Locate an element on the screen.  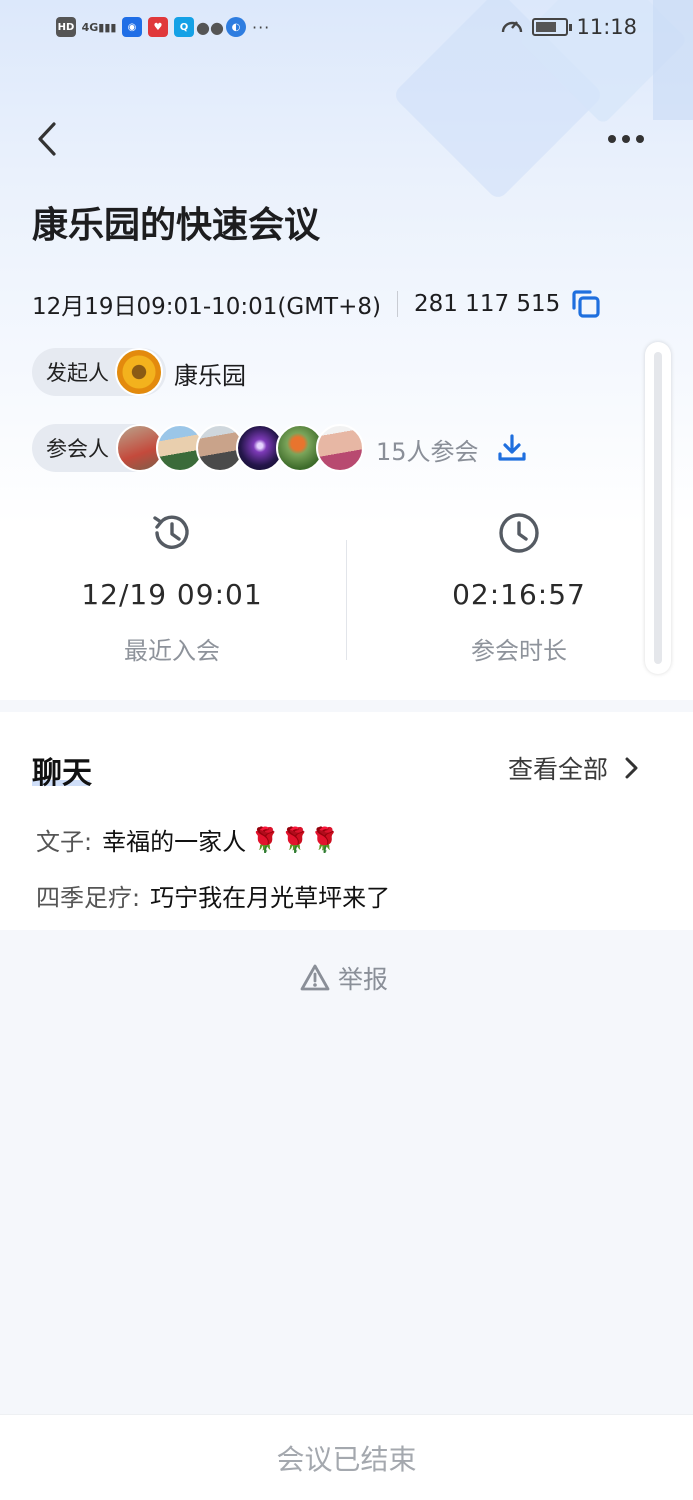
more-notifications-icon: ··· is located at coordinates (261, 27).